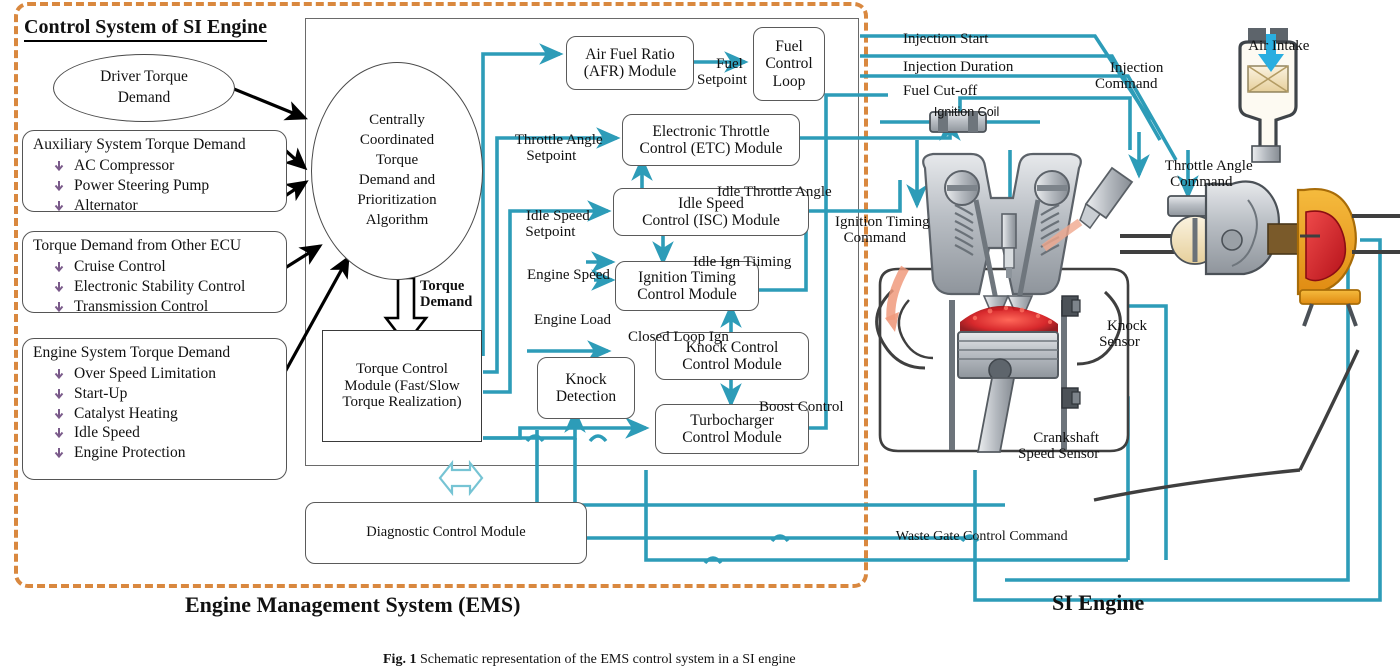 Image resolution: width=1400 pixels, height=668 pixels. Describe the element at coordinates (1059, 446) in the screenshot. I see `label-crankshaft-speed-sensor: Crankshaft Speed Sensor` at that location.